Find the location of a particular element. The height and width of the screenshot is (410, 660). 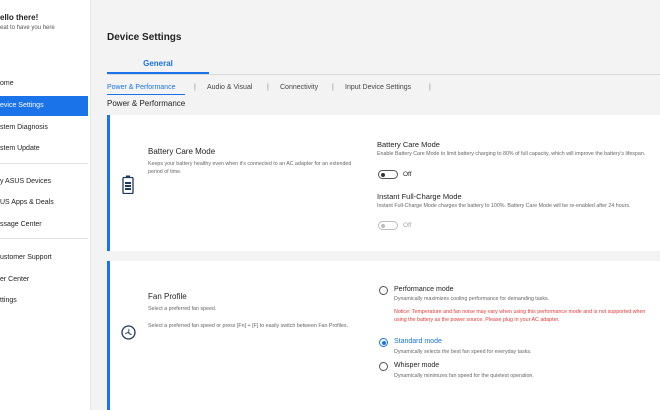

subtab-power-performance: Power & Performance is located at coordinates (141, 87).